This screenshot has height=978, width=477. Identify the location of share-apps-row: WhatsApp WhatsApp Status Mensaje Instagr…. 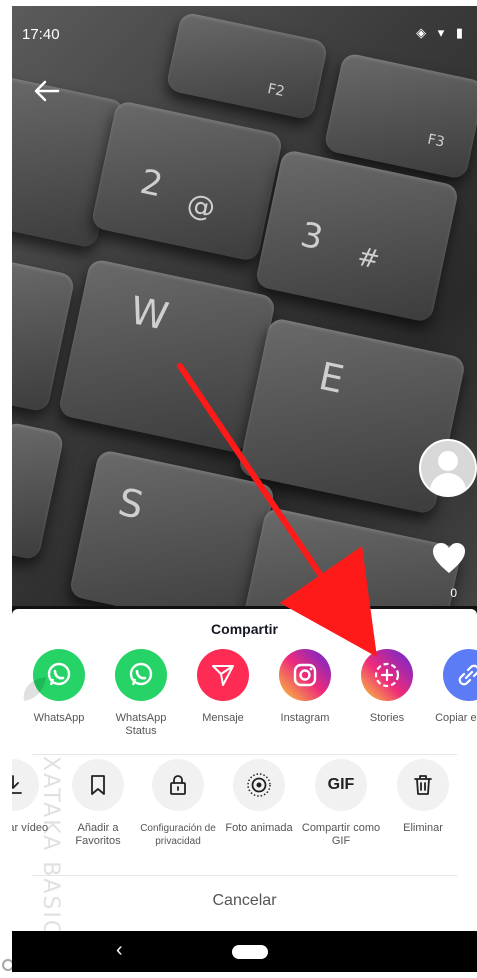
(244, 704).